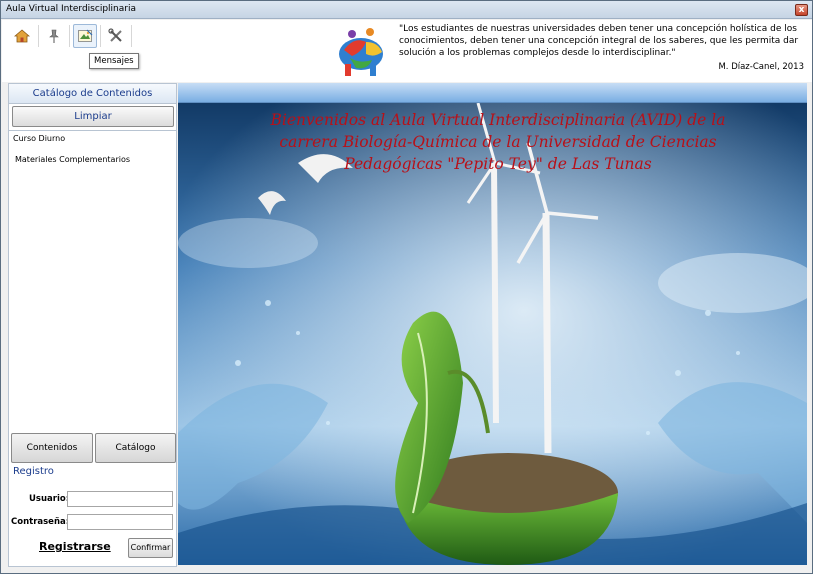 The height and width of the screenshot is (574, 813). What do you see at coordinates (498, 164) in the screenshot?
I see `welcome-line: Pedagógicas "Pepito Tey" de Las Tunas` at bounding box center [498, 164].